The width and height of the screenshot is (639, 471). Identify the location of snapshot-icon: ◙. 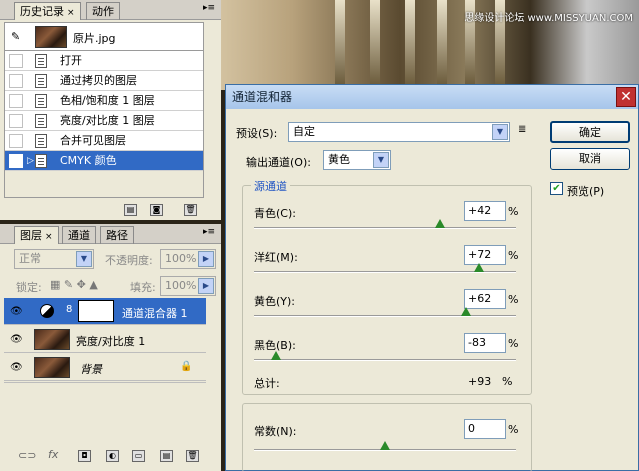
(156, 210).